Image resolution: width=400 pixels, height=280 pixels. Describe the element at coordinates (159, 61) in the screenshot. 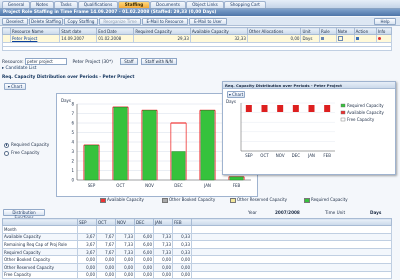

I see `staff-nn-button: Staff with N/N` at that location.